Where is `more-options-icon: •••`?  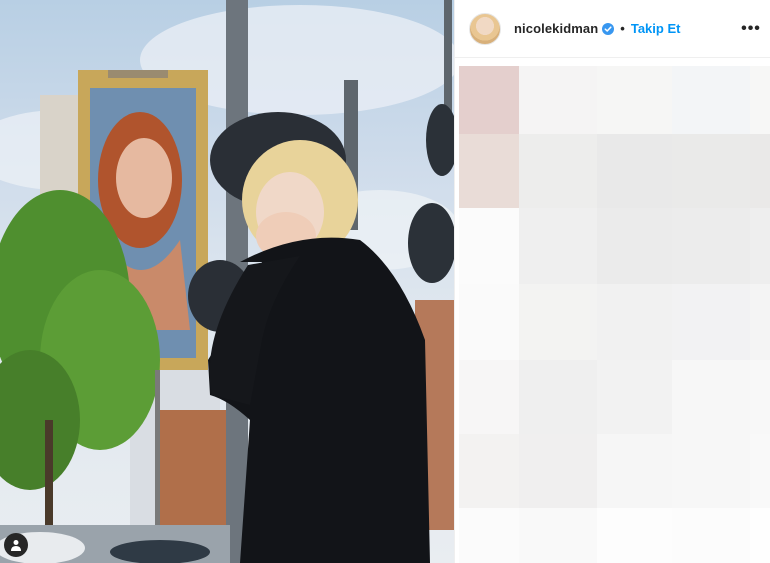
more-options-icon: ••• is located at coordinates (751, 29).